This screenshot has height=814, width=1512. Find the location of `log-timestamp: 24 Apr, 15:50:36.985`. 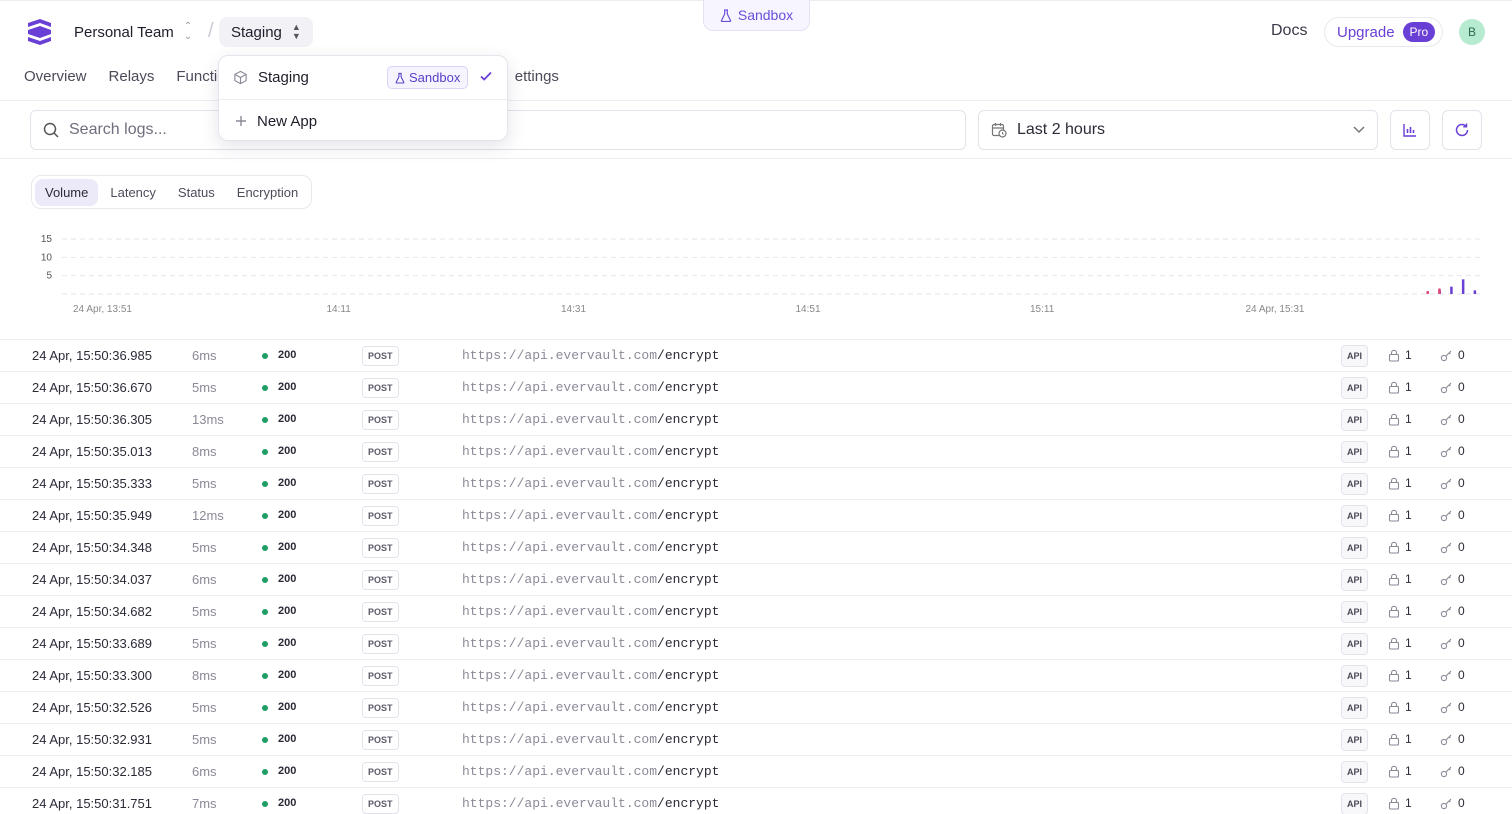

log-timestamp: 24 Apr, 15:50:36.985 is located at coordinates (92, 355).